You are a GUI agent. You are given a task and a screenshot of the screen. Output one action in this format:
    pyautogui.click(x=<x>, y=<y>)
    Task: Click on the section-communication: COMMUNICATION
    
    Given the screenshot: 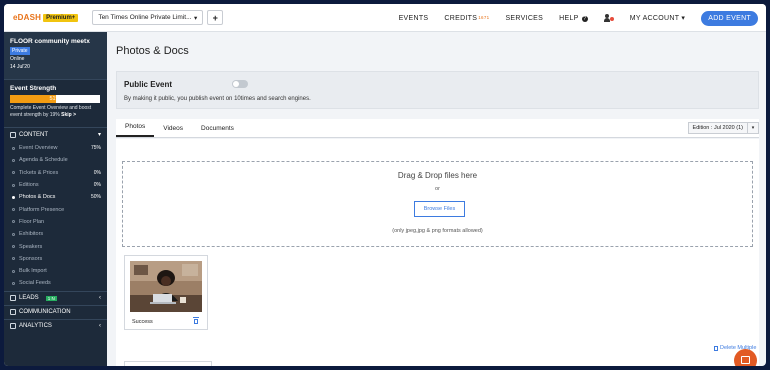 What is the action you would take?
    pyautogui.click(x=55, y=311)
    